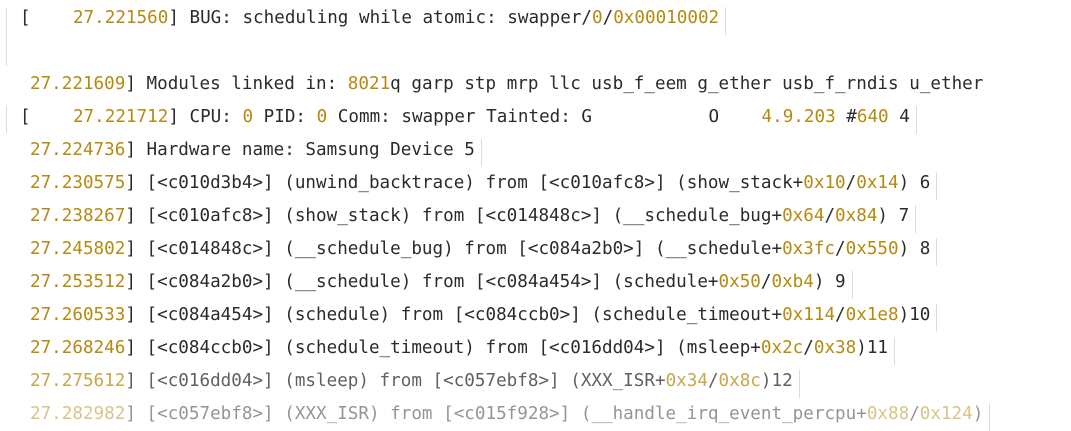  What do you see at coordinates (205, 117) in the screenshot?
I see `log-text: ] CPU:` at bounding box center [205, 117].